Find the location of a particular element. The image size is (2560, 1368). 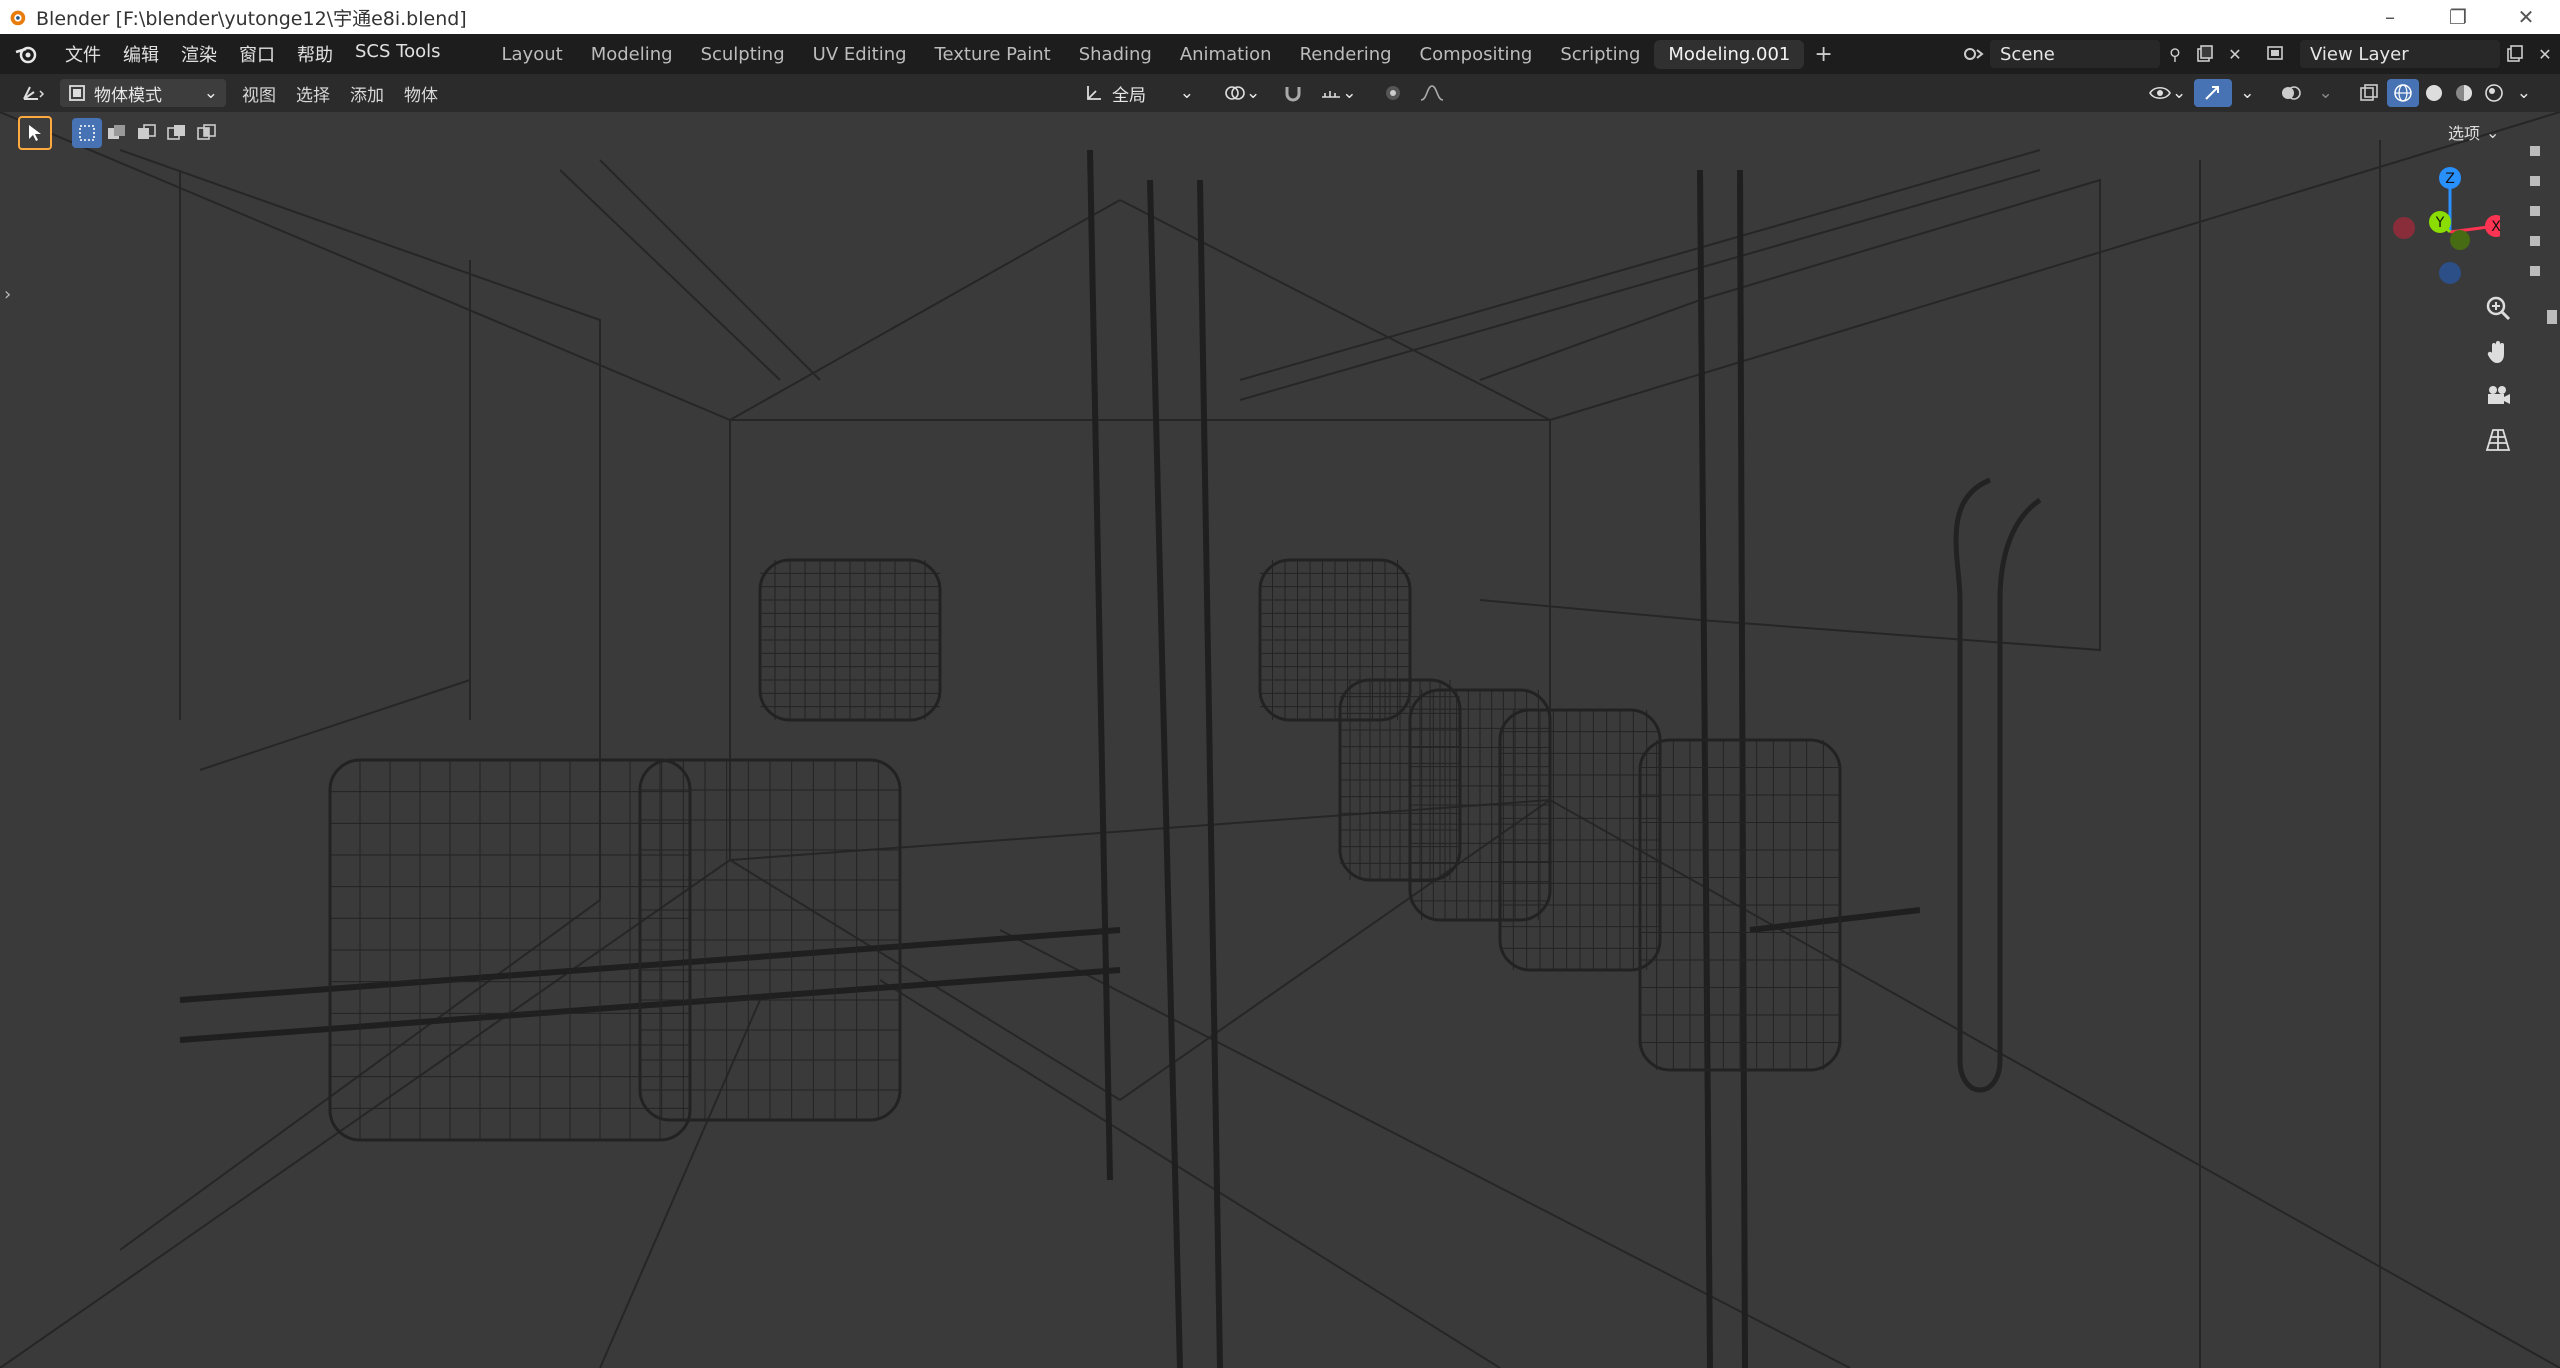

hand-icon is located at coordinates (2495, 352).